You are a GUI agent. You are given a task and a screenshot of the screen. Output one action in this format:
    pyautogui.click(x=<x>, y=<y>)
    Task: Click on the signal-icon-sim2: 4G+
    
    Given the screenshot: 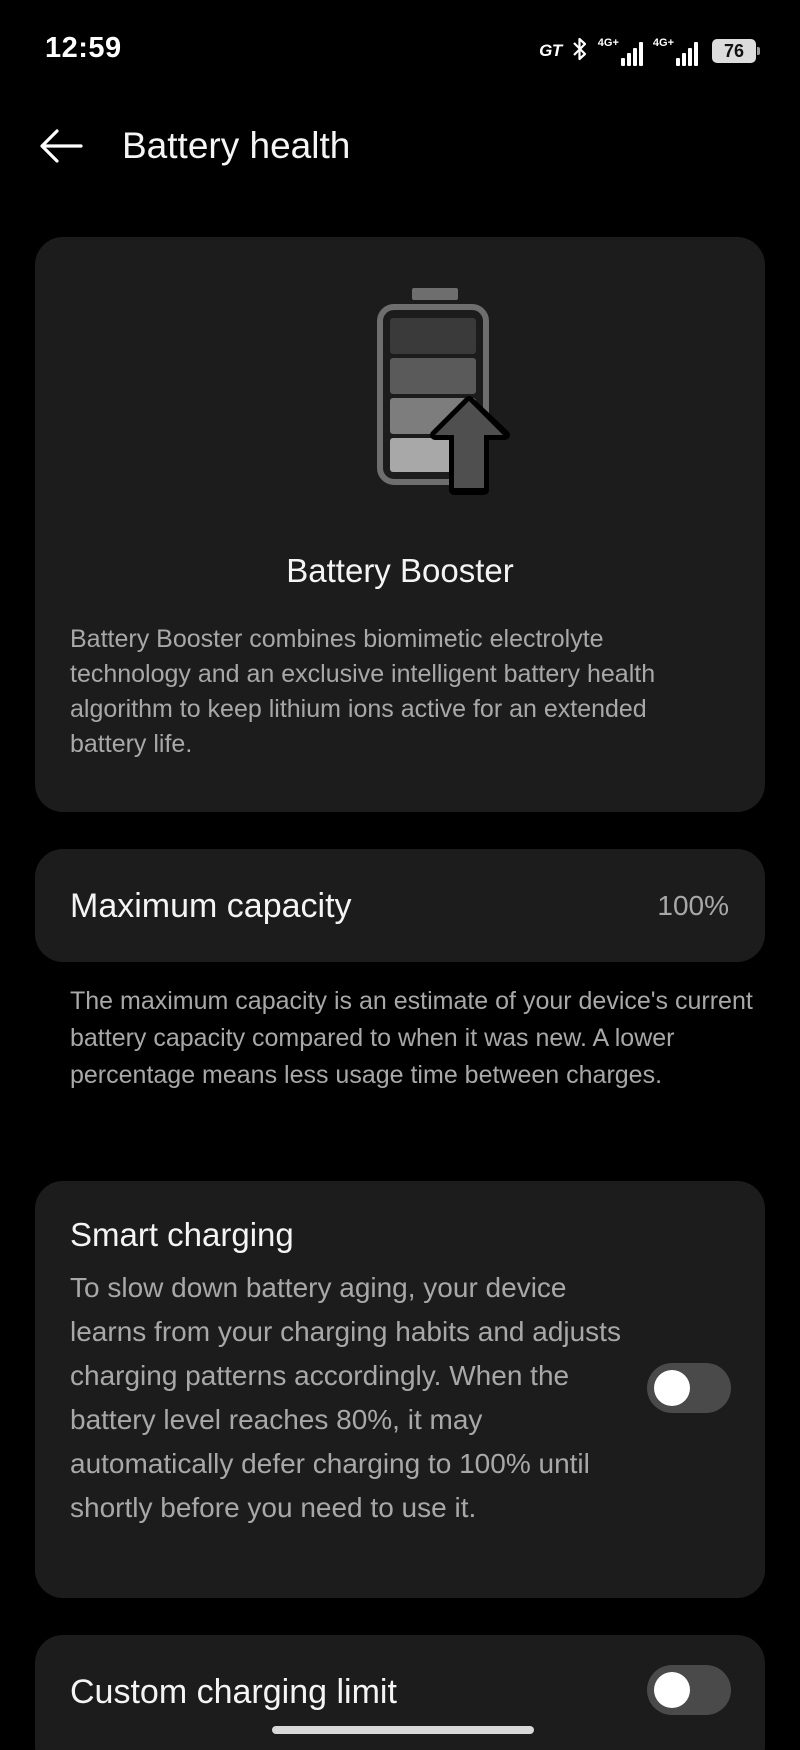 What is the action you would take?
    pyautogui.click(x=675, y=51)
    